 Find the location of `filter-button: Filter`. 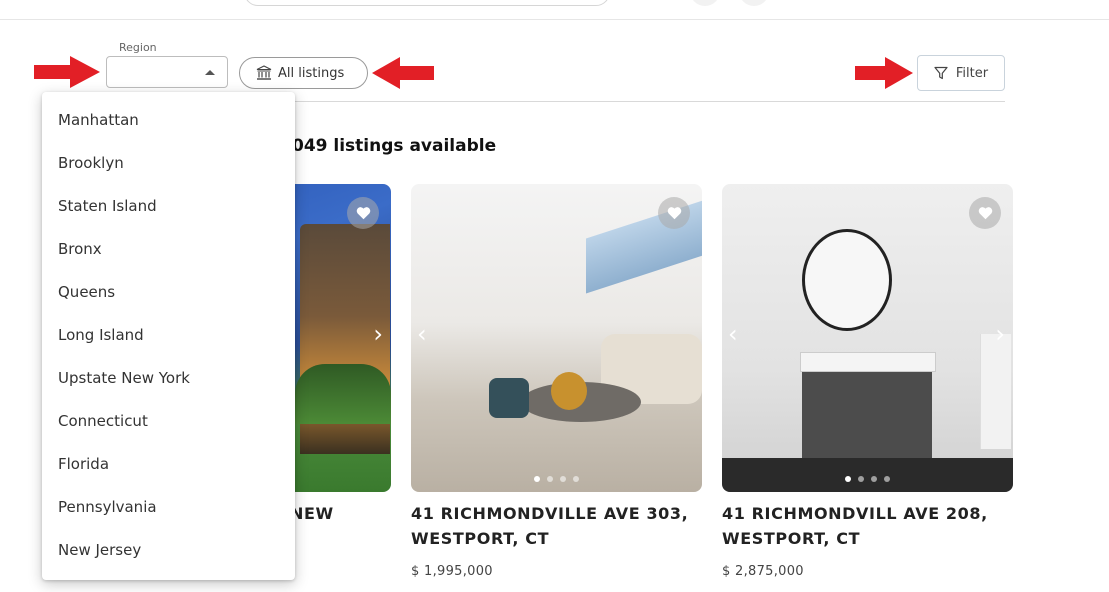

filter-button: Filter is located at coordinates (961, 73).